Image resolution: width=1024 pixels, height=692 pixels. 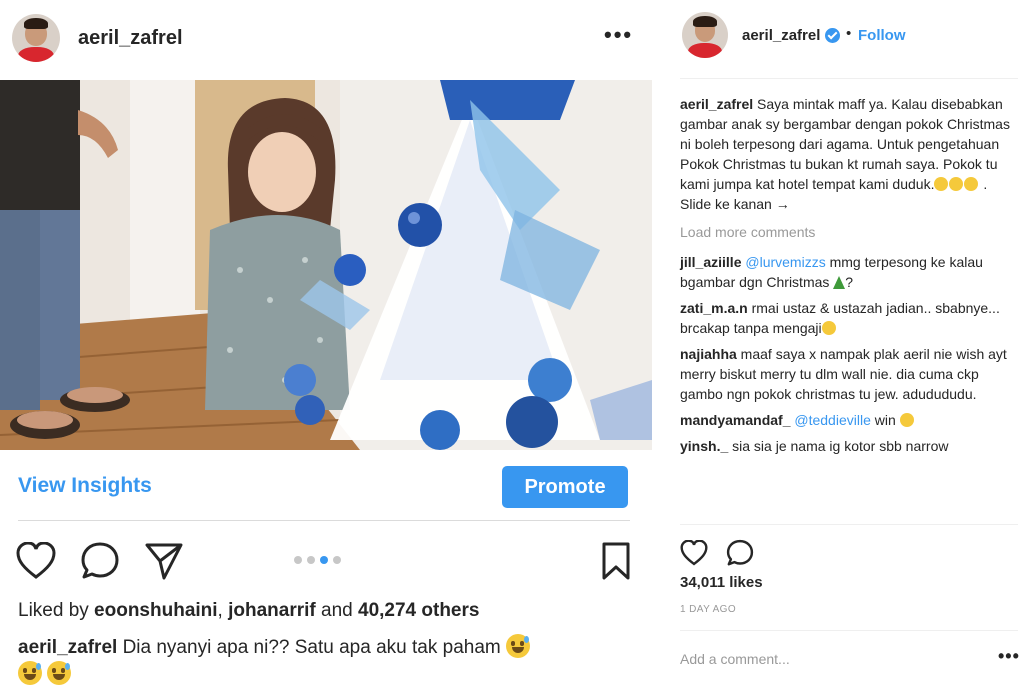 What do you see at coordinates (832, 35) in the screenshot?
I see `verified-badge-icon` at bounding box center [832, 35].